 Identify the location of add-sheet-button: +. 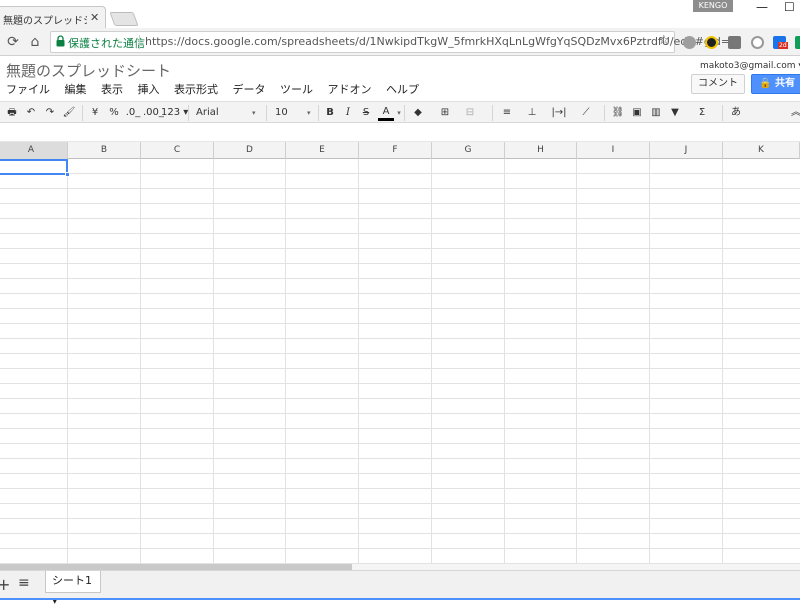
(5, 584).